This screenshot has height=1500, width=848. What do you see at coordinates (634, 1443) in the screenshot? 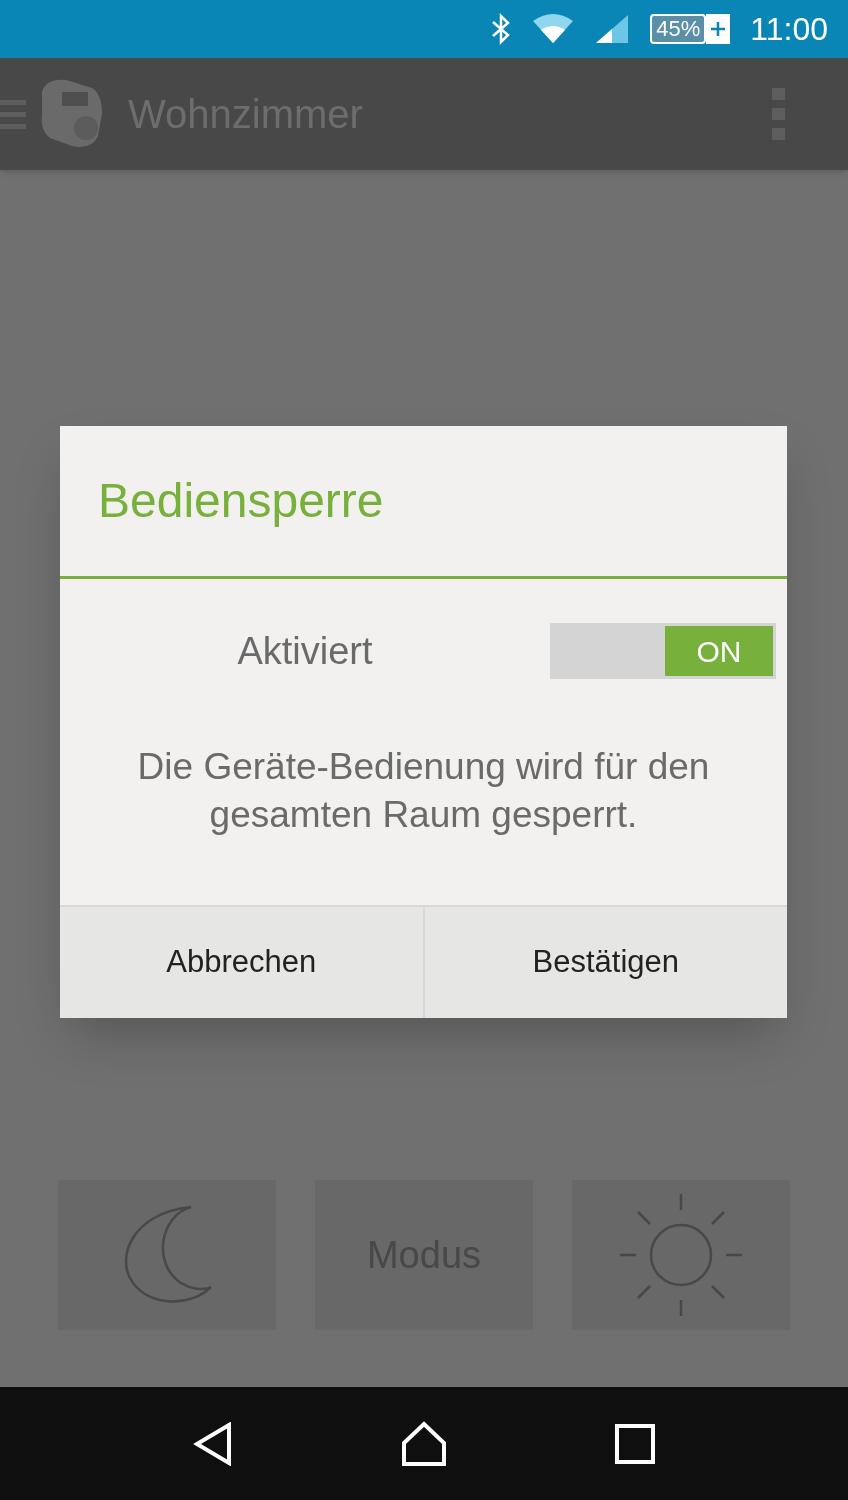
I see `recents-icon` at bounding box center [634, 1443].